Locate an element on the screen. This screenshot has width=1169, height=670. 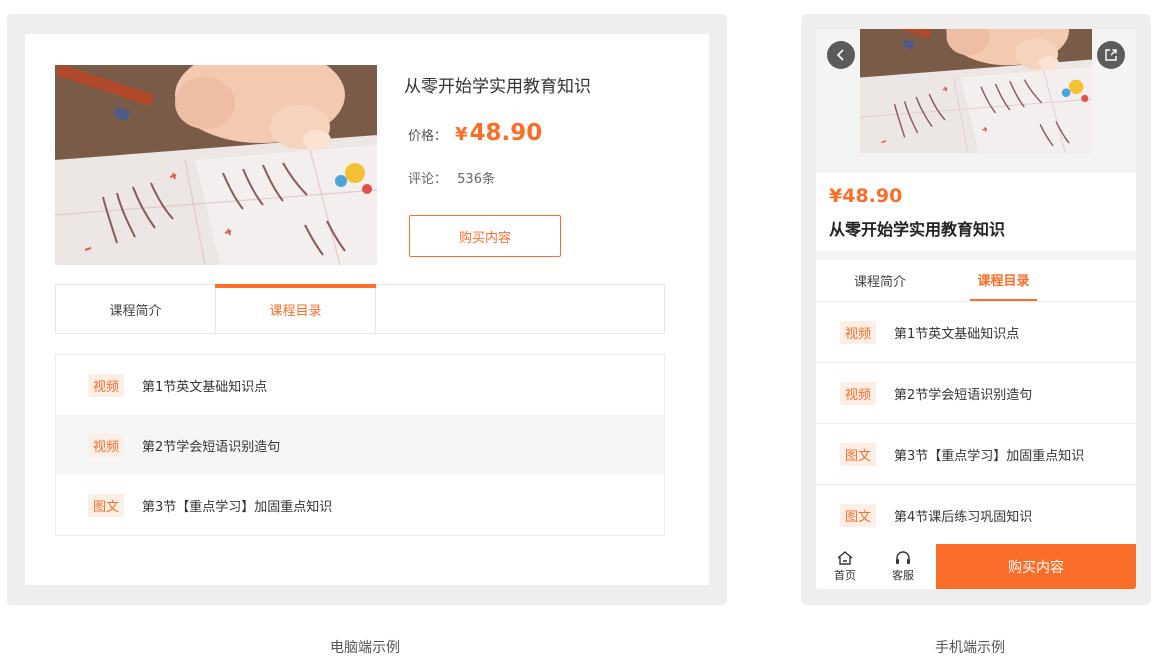
lesson-item: 图文 第4节课后练习巩固知识 is located at coordinates (976, 515).